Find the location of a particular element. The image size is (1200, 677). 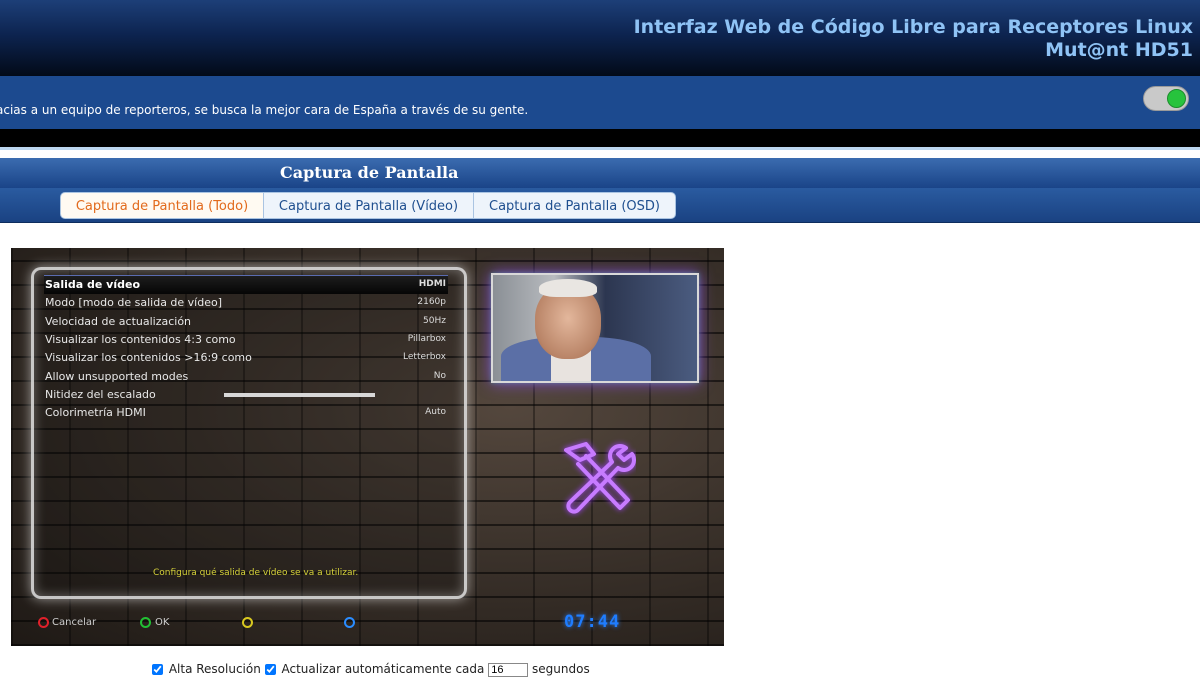

device-name: Mut@nt HD51 is located at coordinates (1119, 50).